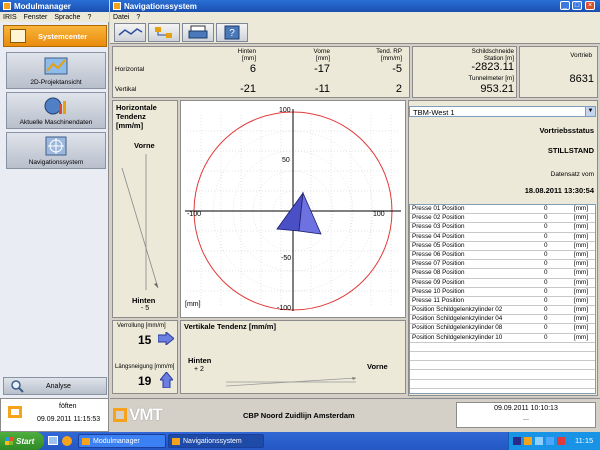  What do you see at coordinates (160, 6) in the screenshot?
I see `navigation-title: Navigationssystem` at bounding box center [160, 6].